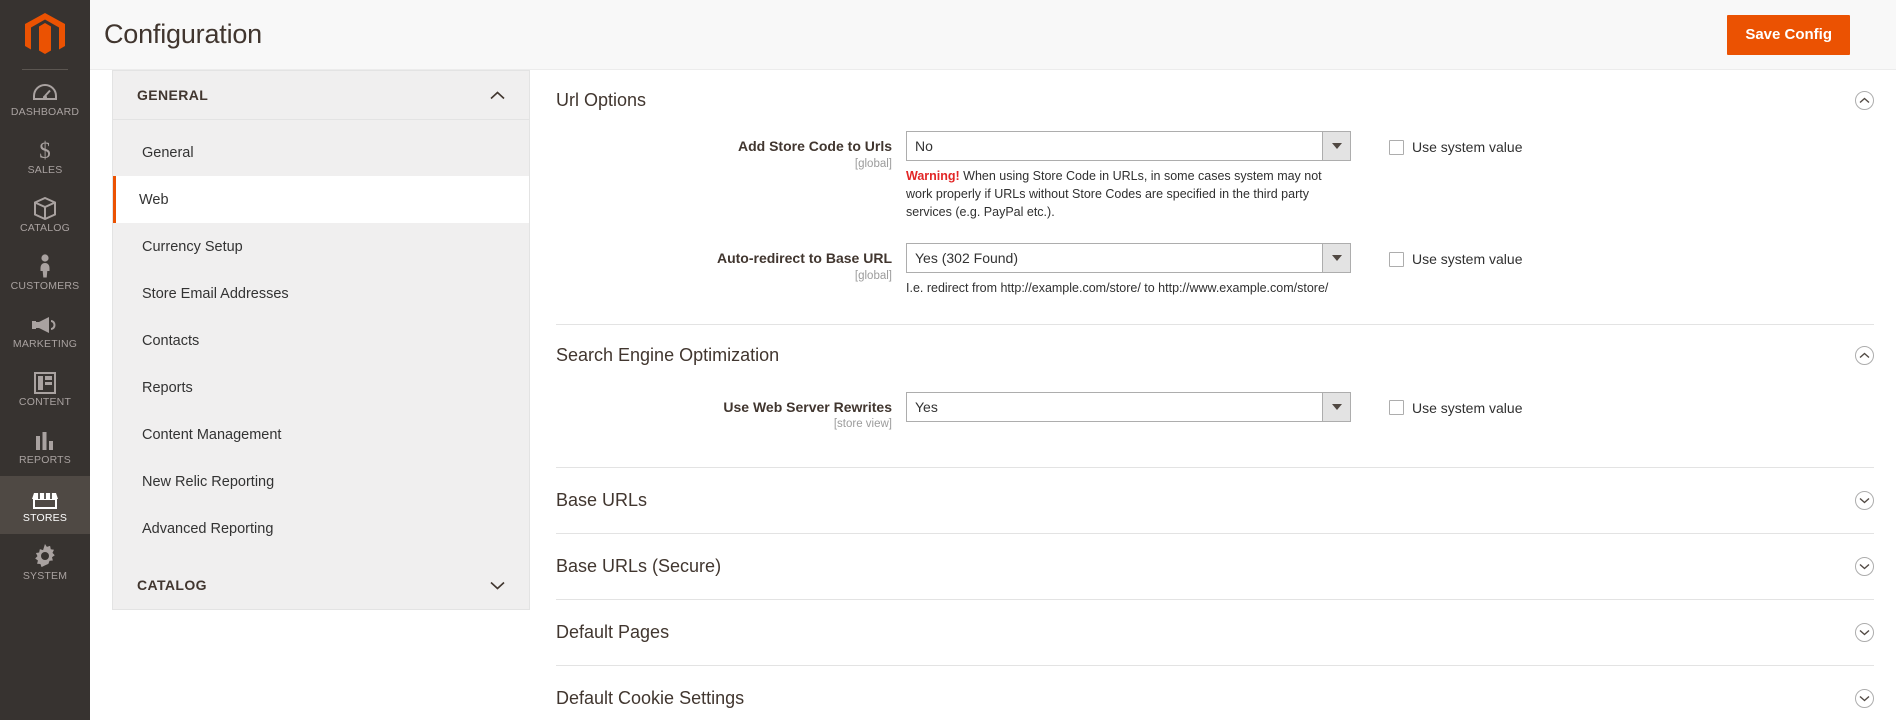  I want to click on use-system-value-toggle-1: Use system value, so click(1436, 143).